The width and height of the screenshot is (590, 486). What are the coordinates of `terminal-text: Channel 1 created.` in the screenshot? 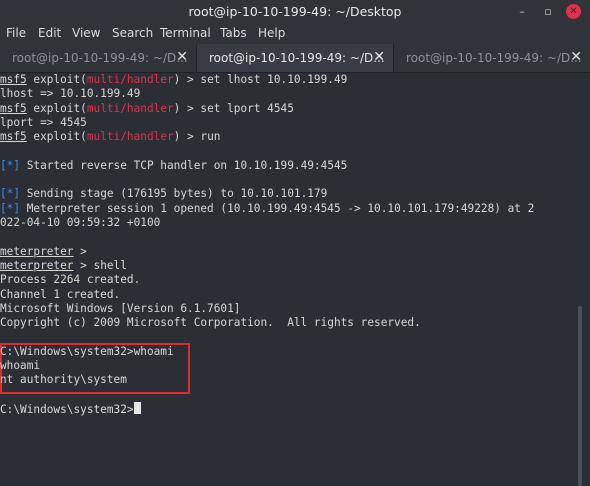 It's located at (60, 294).